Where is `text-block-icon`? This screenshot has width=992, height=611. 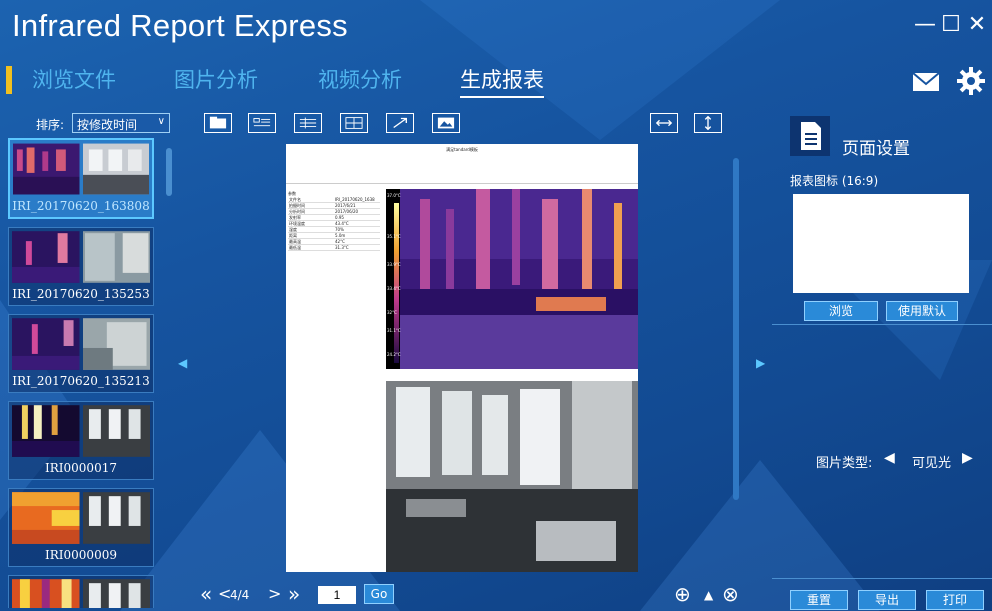 text-block-icon is located at coordinates (262, 123).